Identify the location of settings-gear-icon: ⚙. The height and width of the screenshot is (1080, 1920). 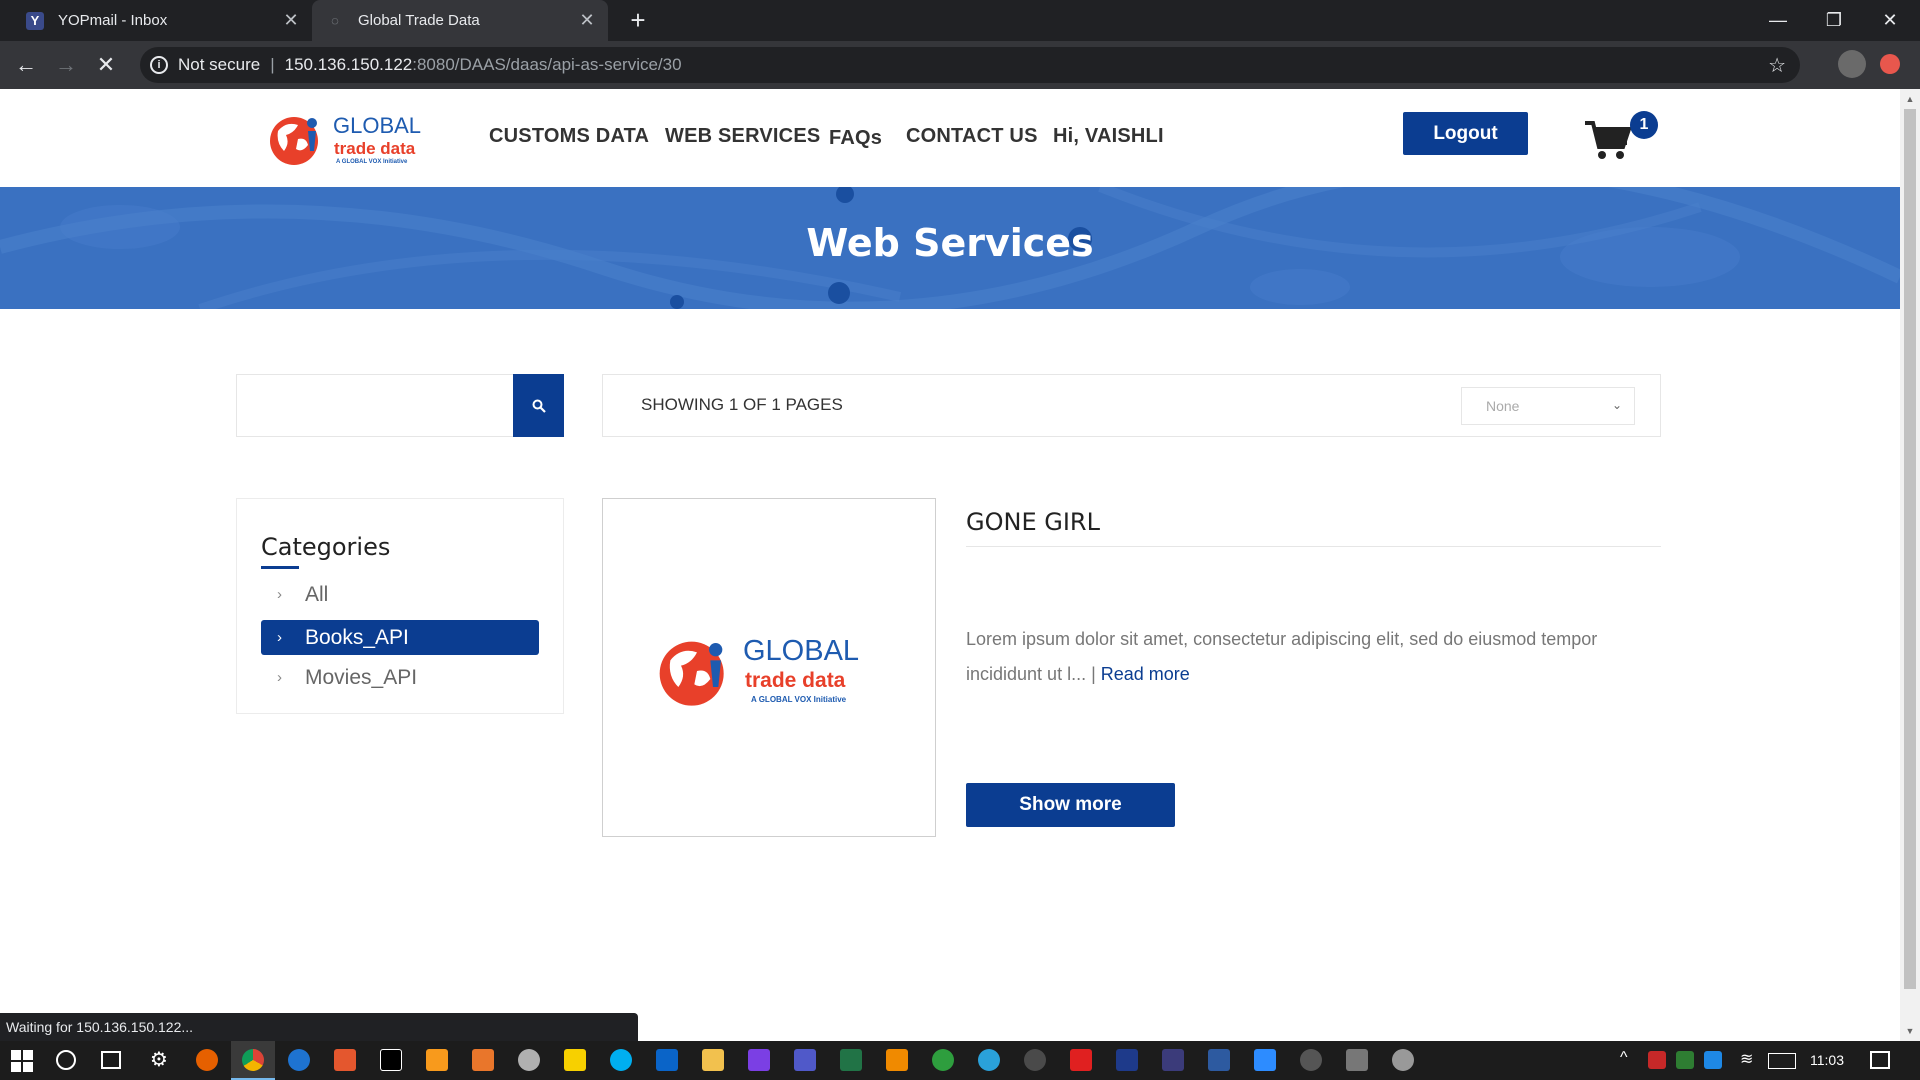
(159, 1059).